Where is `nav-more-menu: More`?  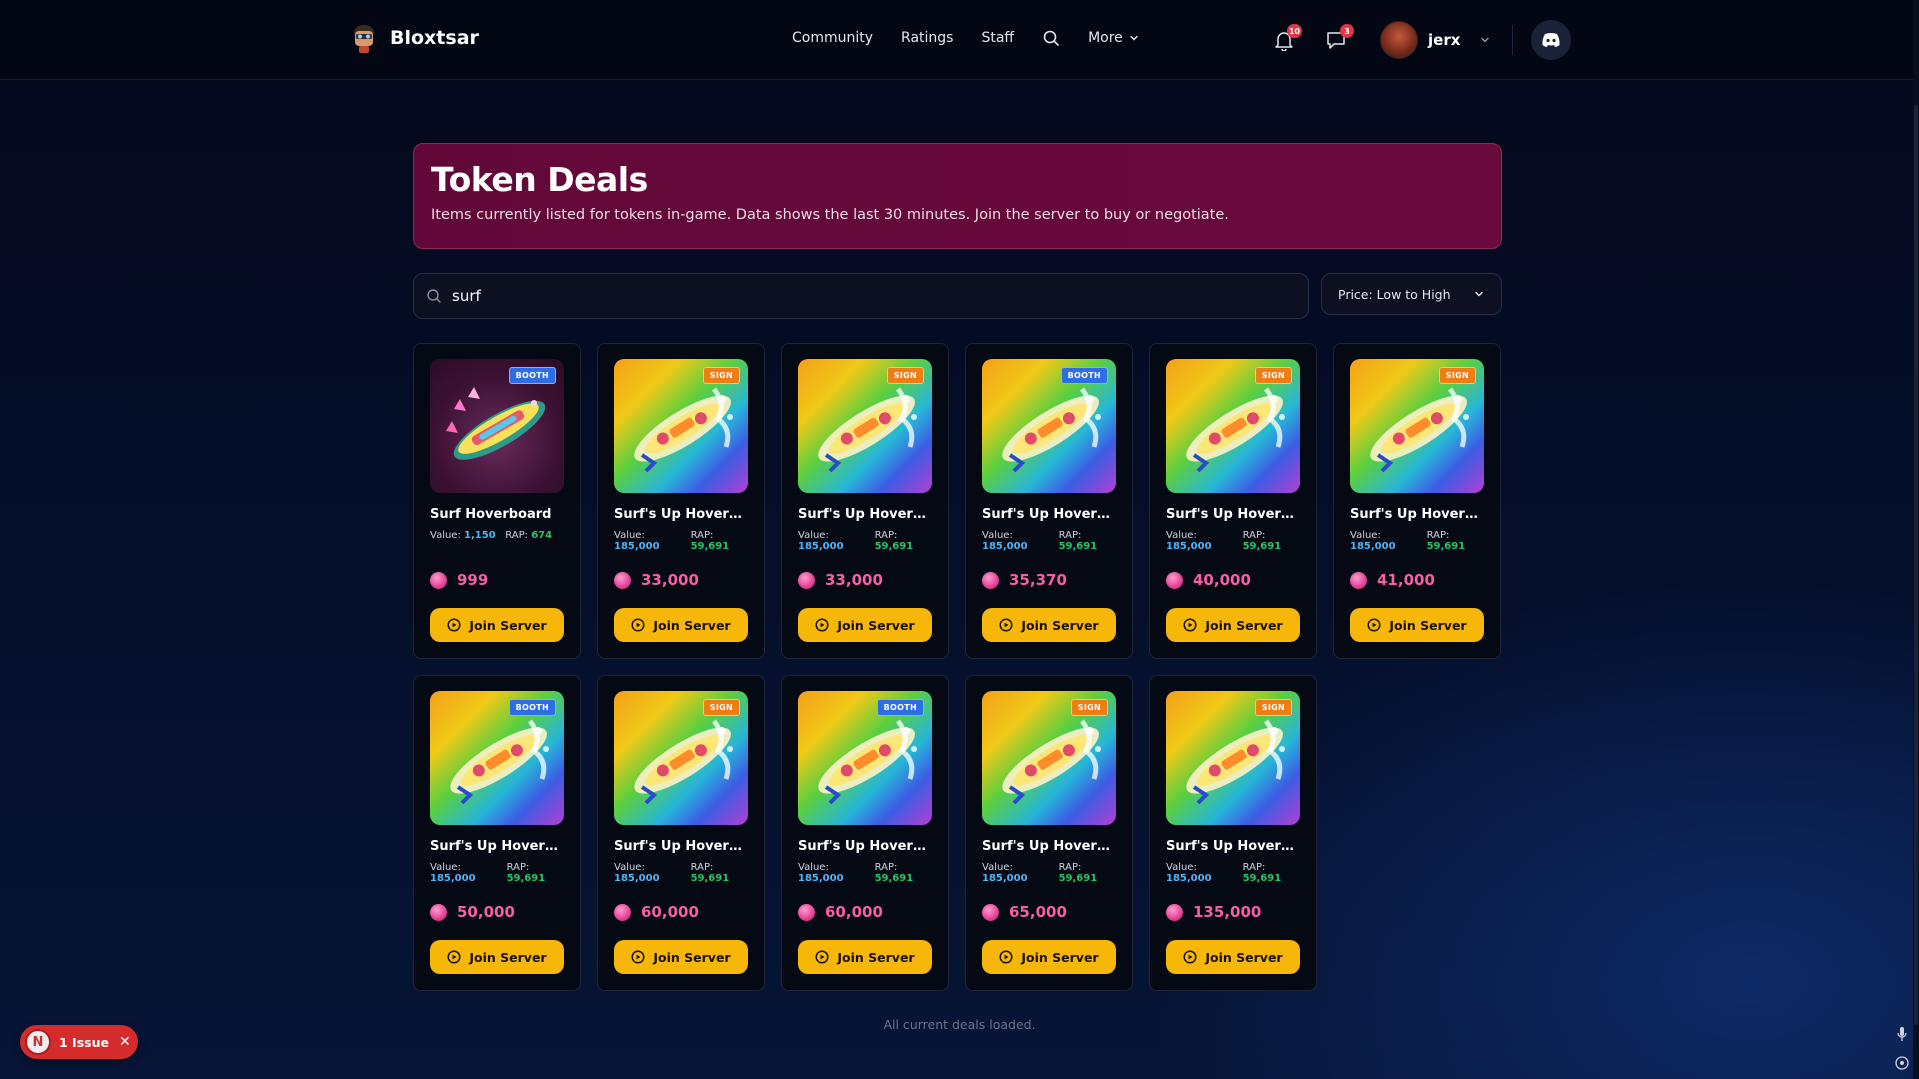 nav-more-menu: More is located at coordinates (1113, 38).